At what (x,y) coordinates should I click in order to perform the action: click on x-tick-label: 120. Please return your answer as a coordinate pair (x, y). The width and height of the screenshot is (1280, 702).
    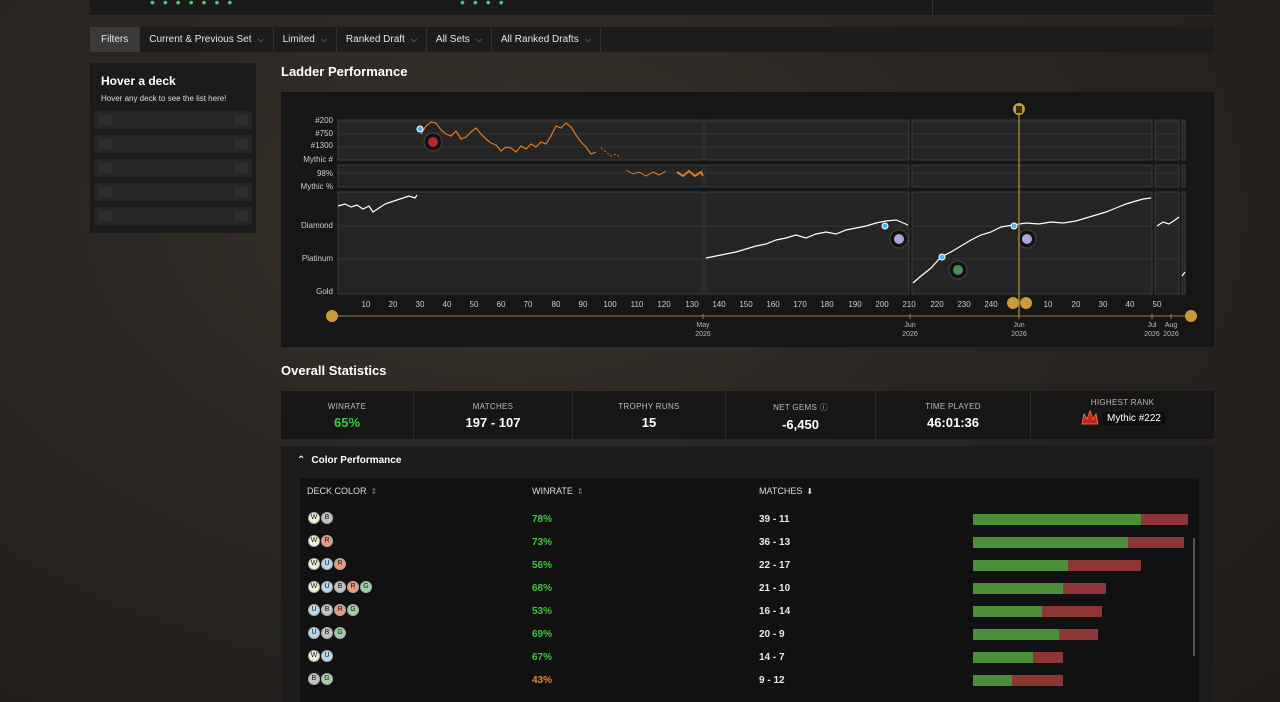
    Looking at the image, I should click on (664, 304).